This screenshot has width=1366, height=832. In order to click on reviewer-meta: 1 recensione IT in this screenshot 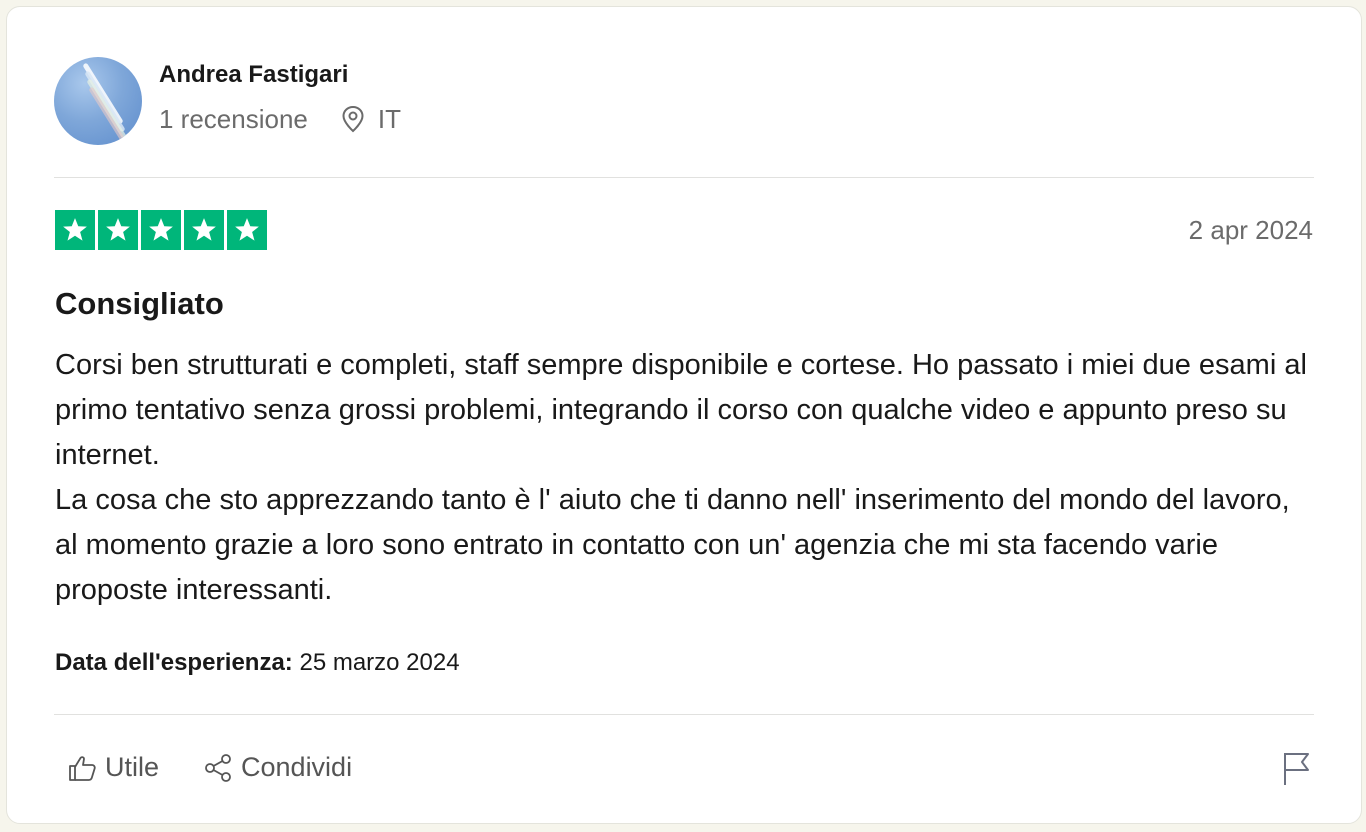, I will do `click(280, 119)`.